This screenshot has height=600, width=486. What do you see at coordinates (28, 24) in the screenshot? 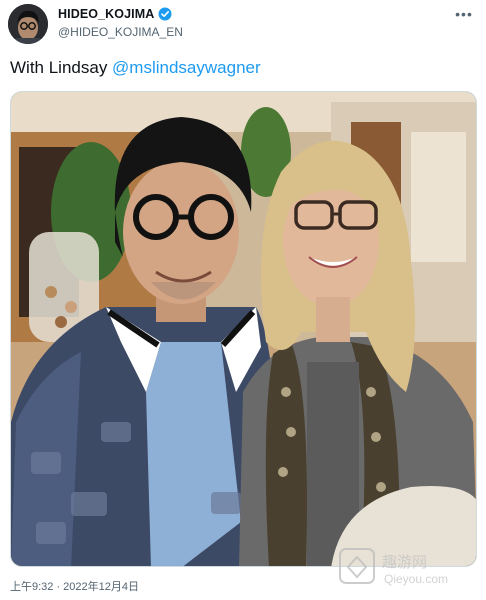
I see `avatar` at bounding box center [28, 24].